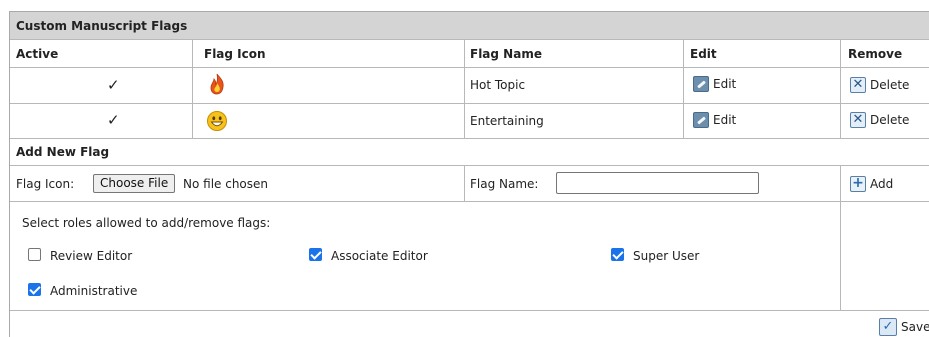  I want to click on save-label: Save, so click(915, 327).